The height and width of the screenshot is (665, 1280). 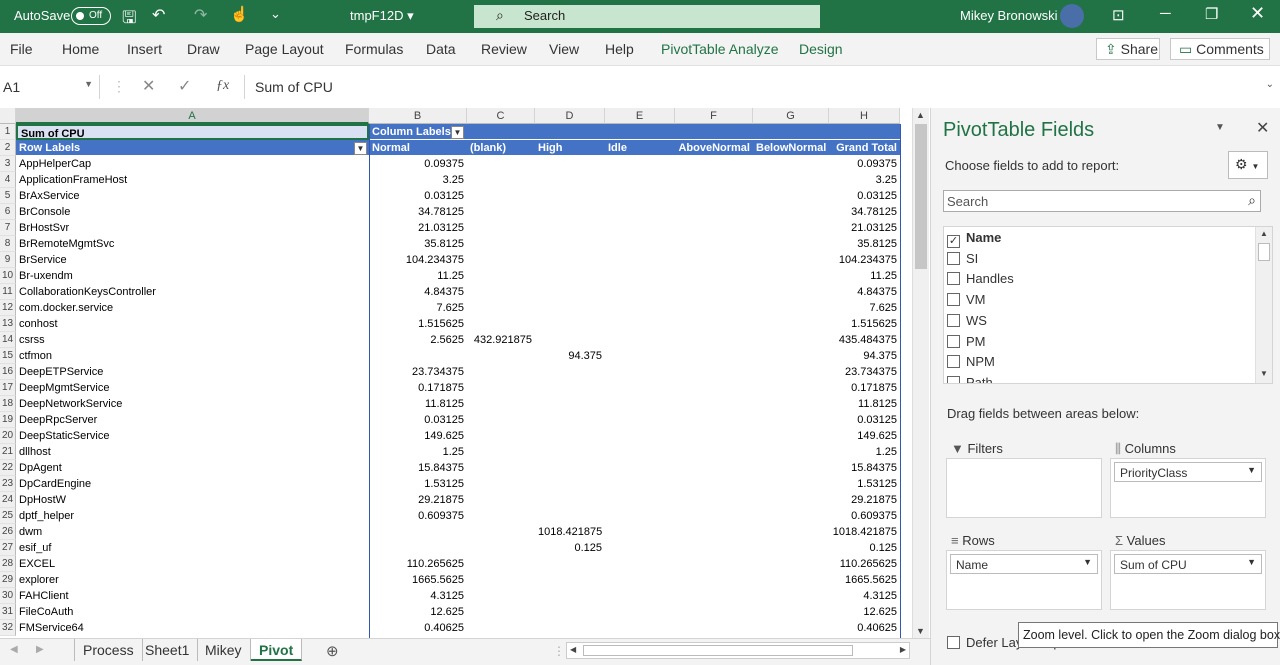 I want to click on row-header: 32, so click(x=8, y=628).